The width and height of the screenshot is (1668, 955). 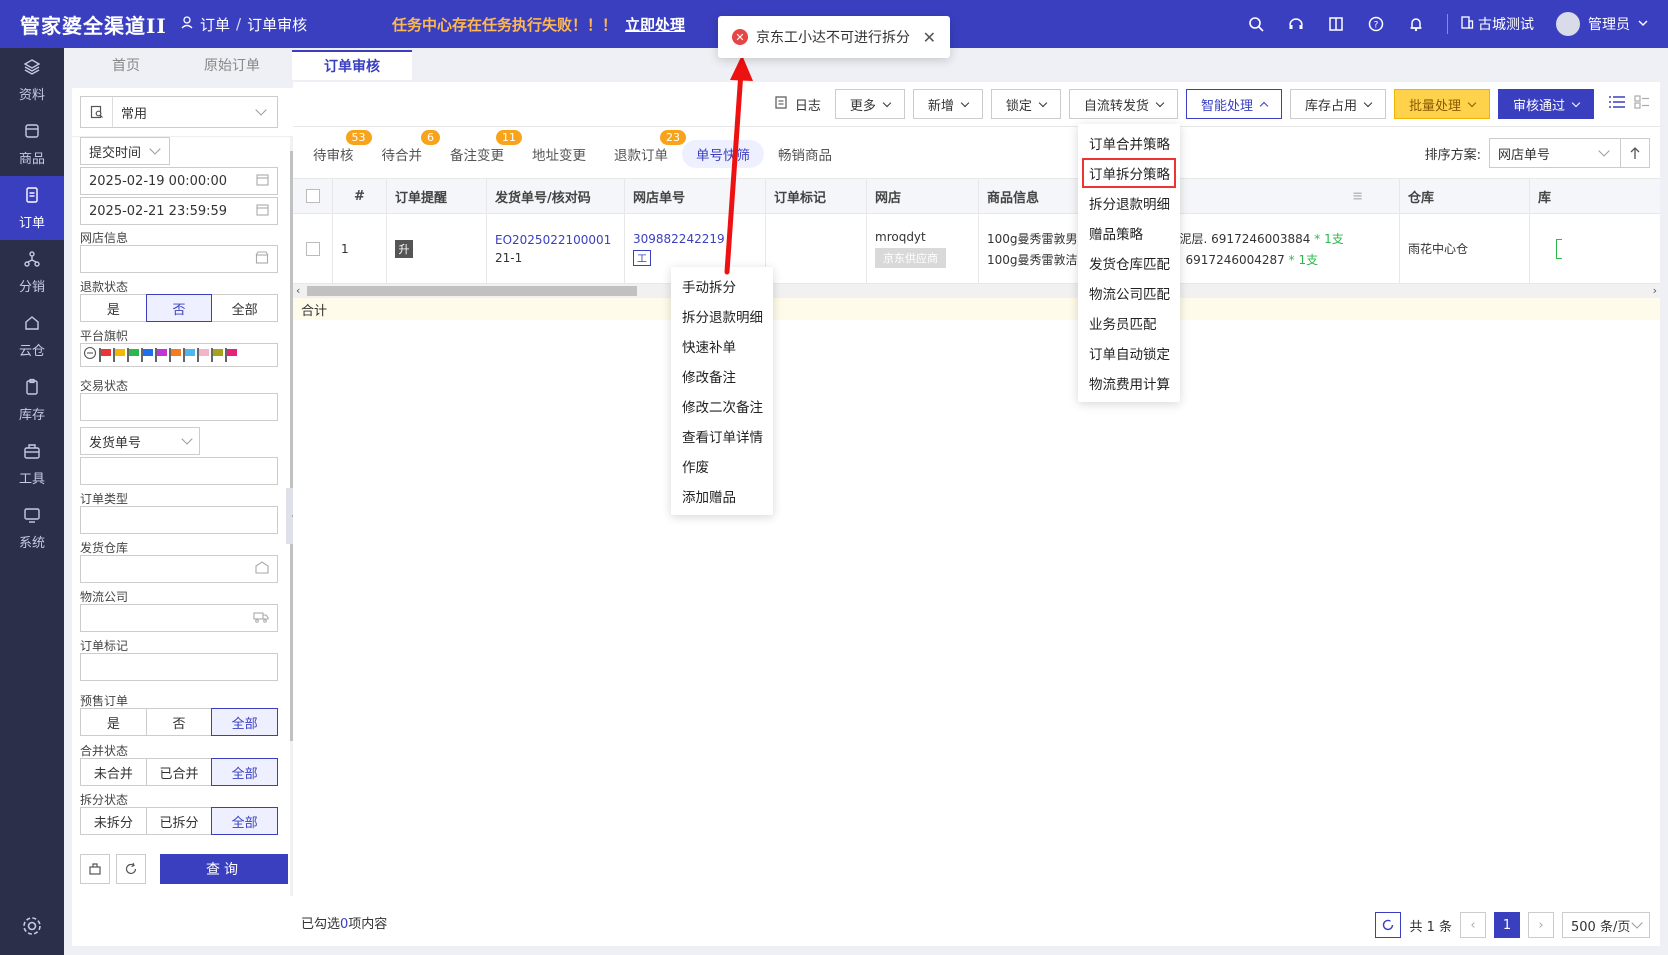 I want to click on sort-direction-button, so click(x=1635, y=153).